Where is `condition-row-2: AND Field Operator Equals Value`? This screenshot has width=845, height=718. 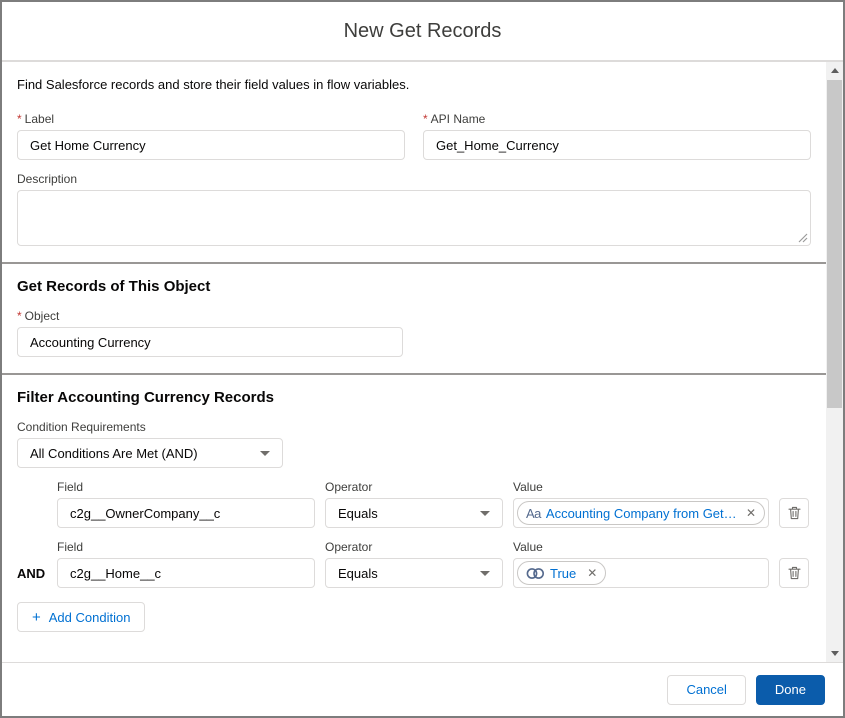
condition-row-2: AND Field Operator Equals Value is located at coordinates (414, 564).